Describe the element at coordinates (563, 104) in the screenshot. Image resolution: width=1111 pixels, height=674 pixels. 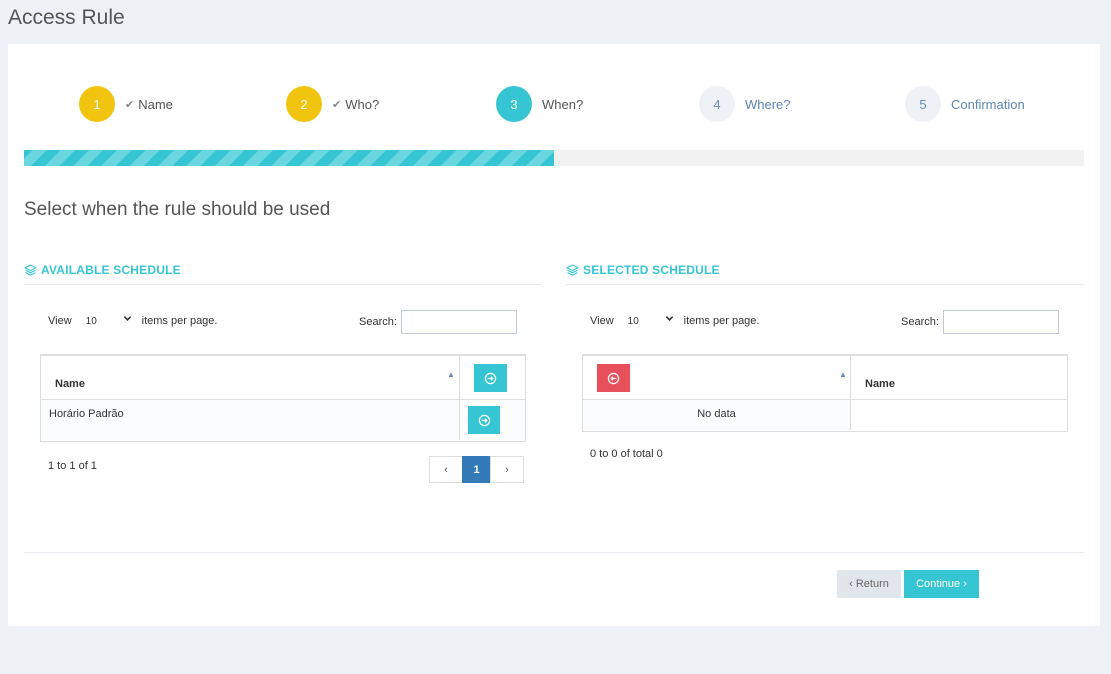
I see `step-label: When?` at that location.